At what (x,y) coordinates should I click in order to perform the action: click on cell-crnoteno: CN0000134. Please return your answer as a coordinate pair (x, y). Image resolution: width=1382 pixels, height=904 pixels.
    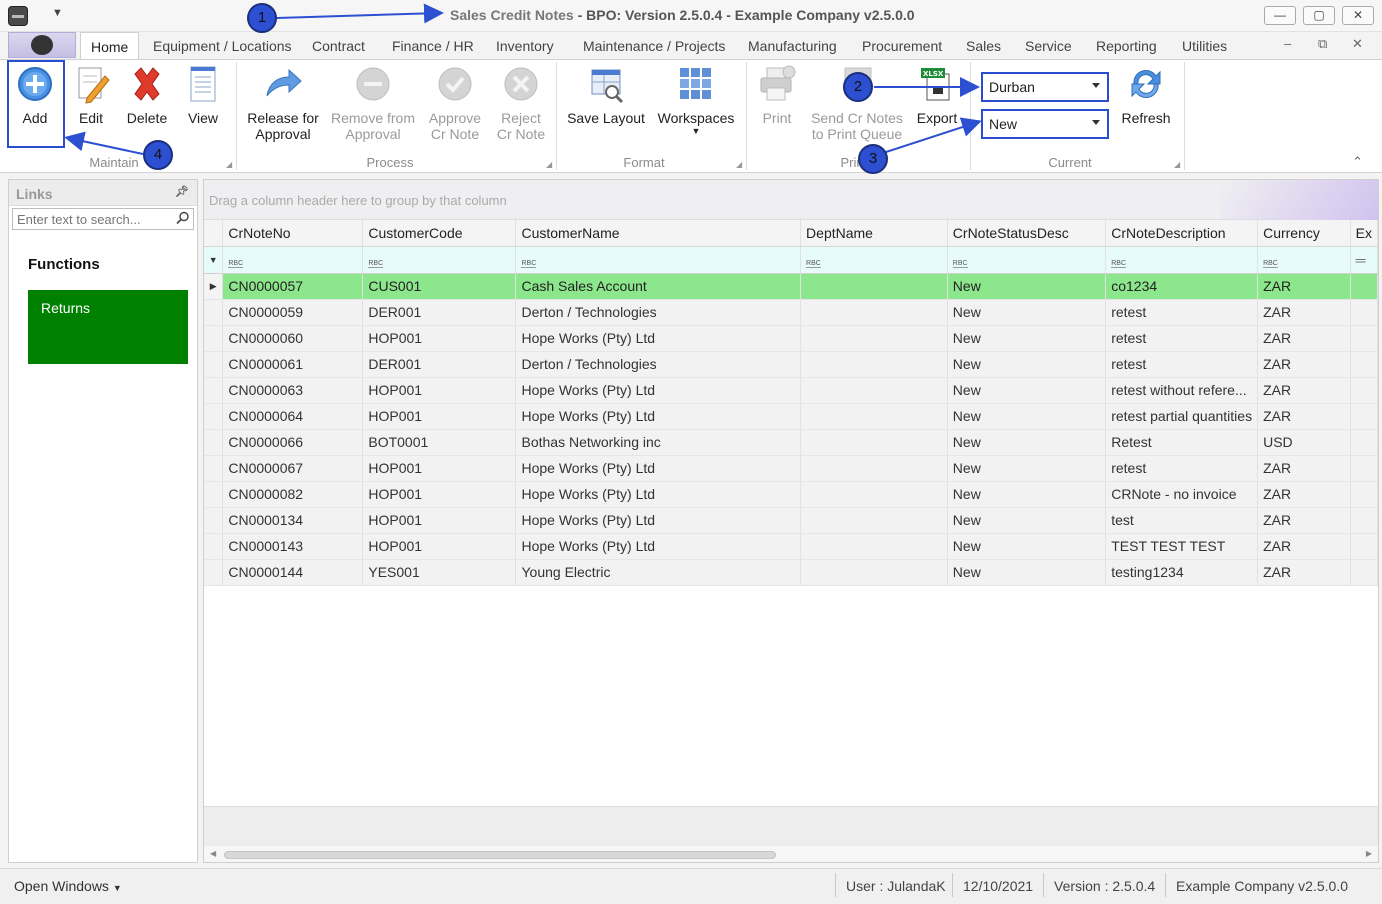
    Looking at the image, I should click on (293, 520).